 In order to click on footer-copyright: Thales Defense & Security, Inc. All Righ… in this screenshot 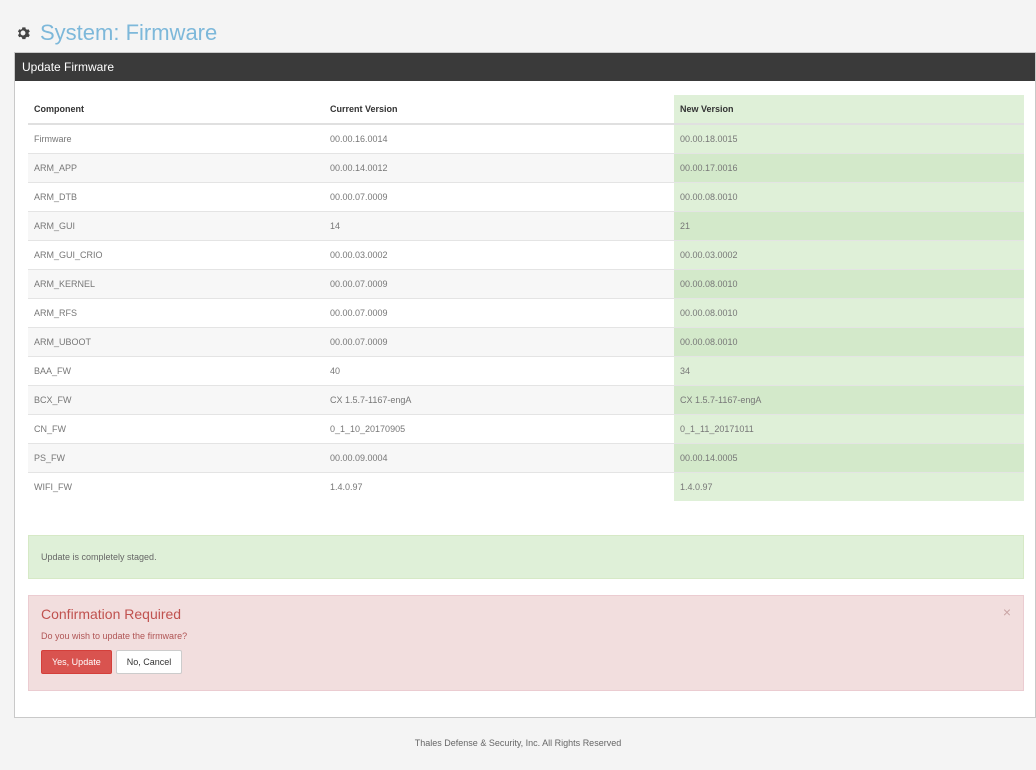, I will do `click(518, 743)`.